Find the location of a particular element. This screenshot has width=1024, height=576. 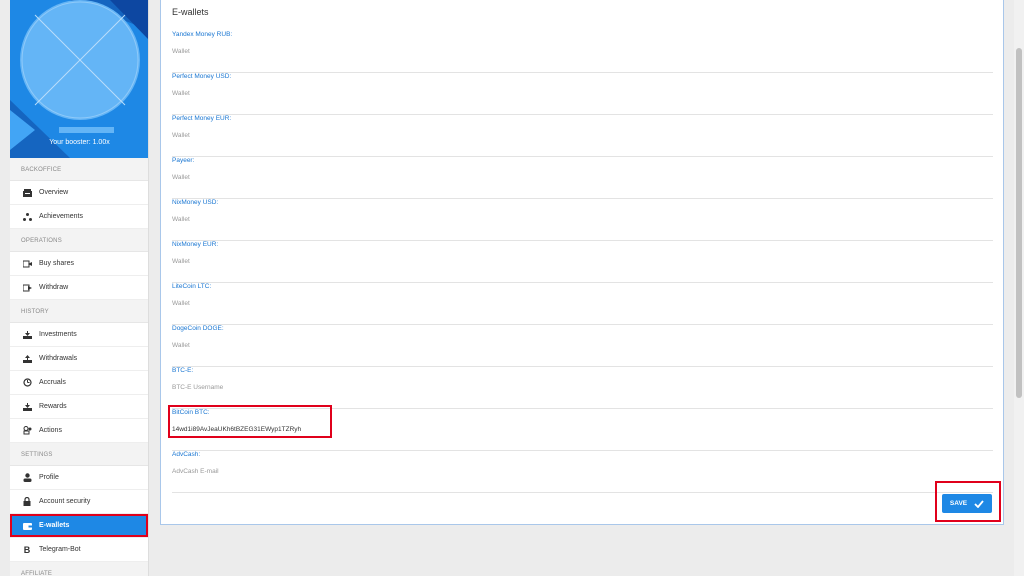

dogecoin-doge-input is located at coordinates (582, 345).